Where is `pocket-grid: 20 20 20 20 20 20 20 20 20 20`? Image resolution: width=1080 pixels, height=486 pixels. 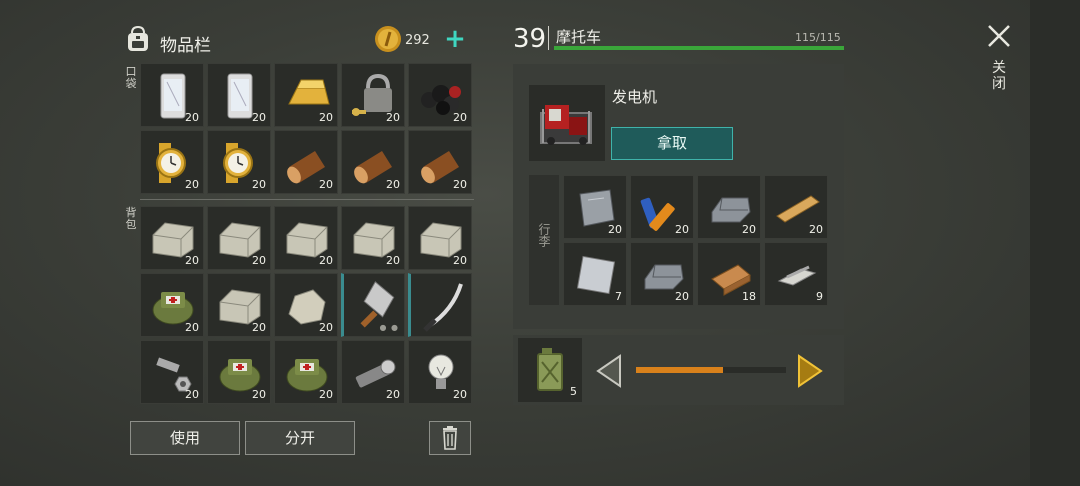
pocket-grid: 20 20 20 20 20 20 20 20 20 20 is located at coordinates (307, 130).